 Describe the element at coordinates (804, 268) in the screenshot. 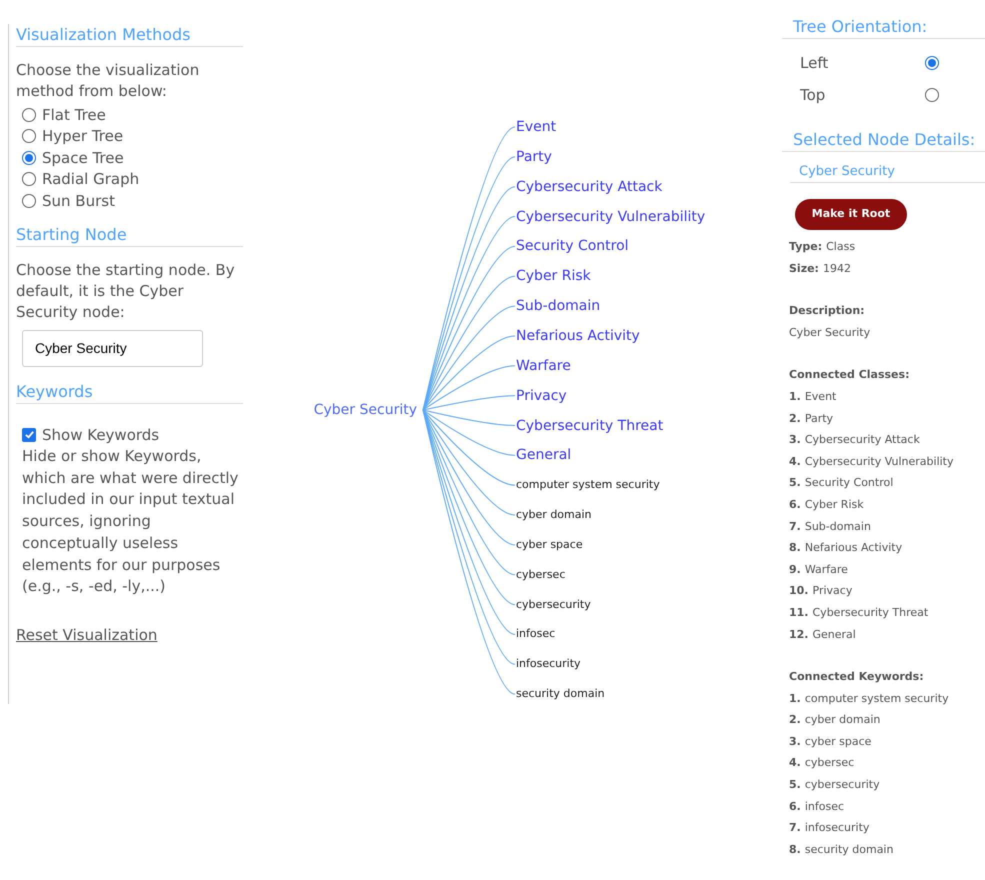

I see `field-label: Size:` at that location.